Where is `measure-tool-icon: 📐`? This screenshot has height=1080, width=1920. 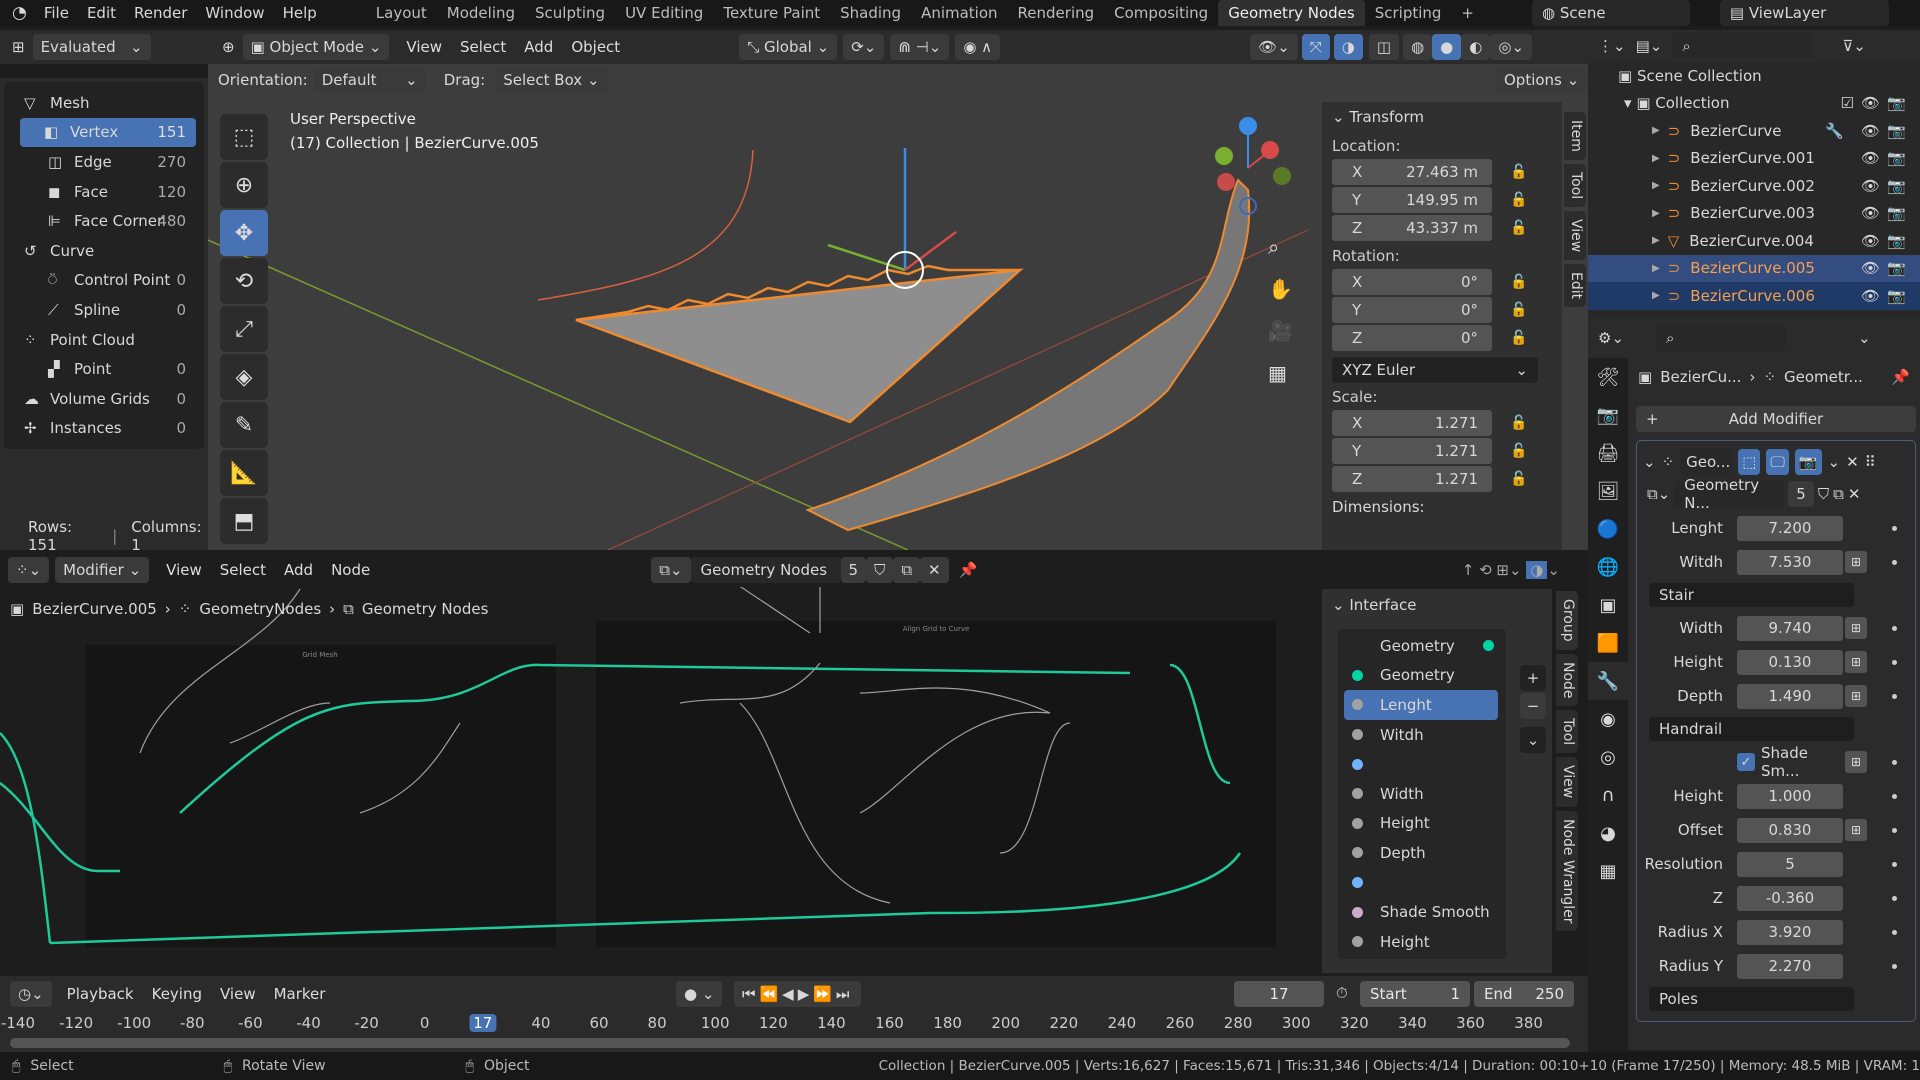
measure-tool-icon: 📐 is located at coordinates (244, 473).